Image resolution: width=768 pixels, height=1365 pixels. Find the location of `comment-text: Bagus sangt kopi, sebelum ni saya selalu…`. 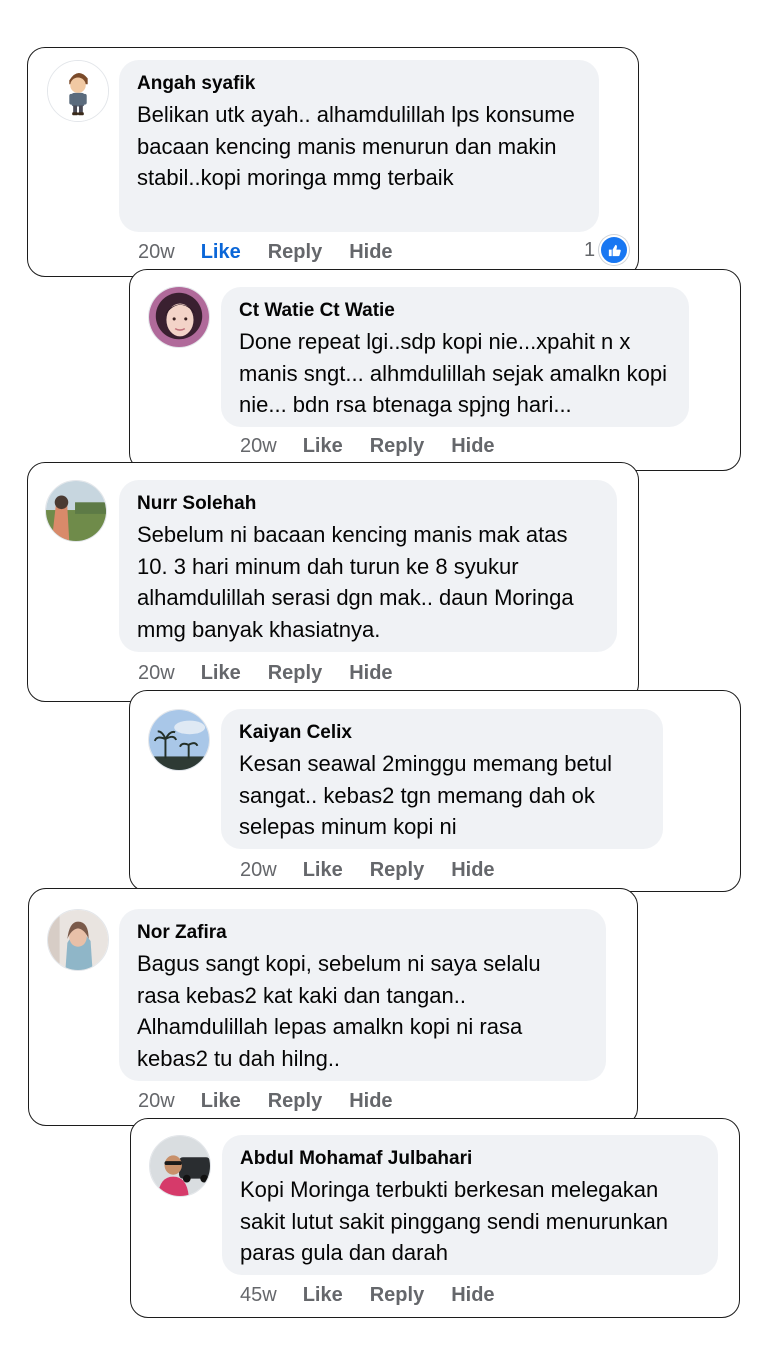

comment-text: Bagus sangt kopi, sebelum ni saya selalu… is located at coordinates (339, 1011).